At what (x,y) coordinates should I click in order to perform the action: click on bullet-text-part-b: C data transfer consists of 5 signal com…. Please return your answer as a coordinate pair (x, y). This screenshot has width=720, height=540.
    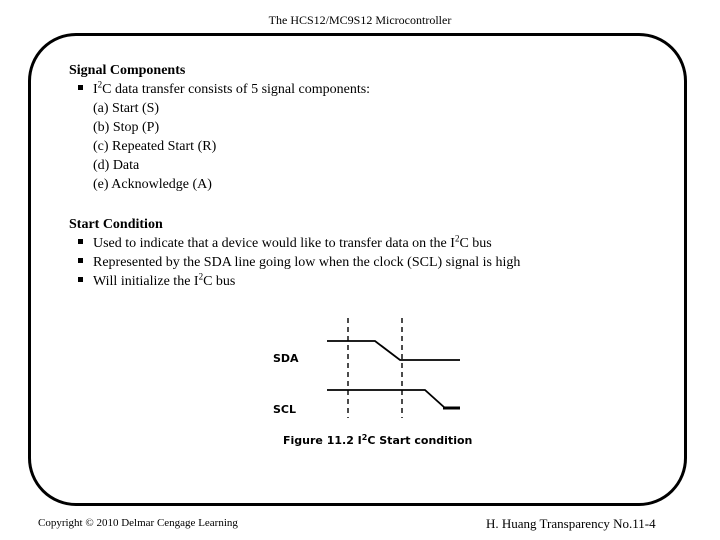
    Looking at the image, I should click on (236, 89).